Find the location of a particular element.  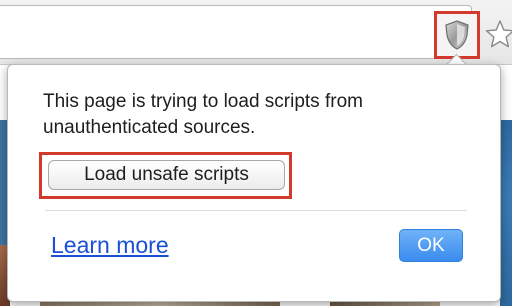

shield-icon is located at coordinates (457, 35).